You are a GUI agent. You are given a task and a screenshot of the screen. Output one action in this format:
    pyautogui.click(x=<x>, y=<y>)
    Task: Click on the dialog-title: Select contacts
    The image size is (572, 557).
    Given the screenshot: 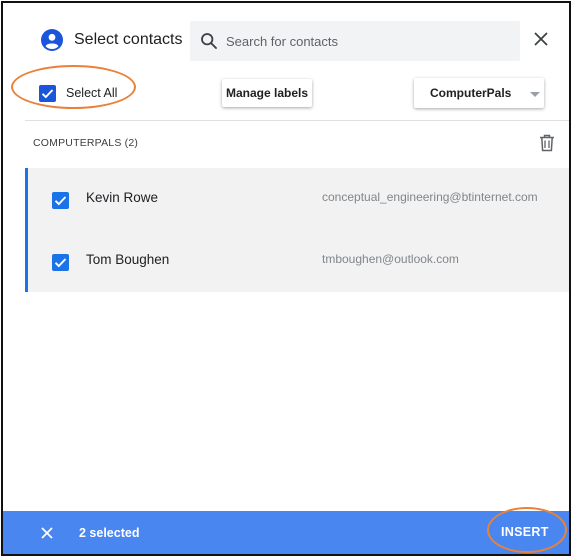 What is the action you would take?
    pyautogui.click(x=128, y=39)
    